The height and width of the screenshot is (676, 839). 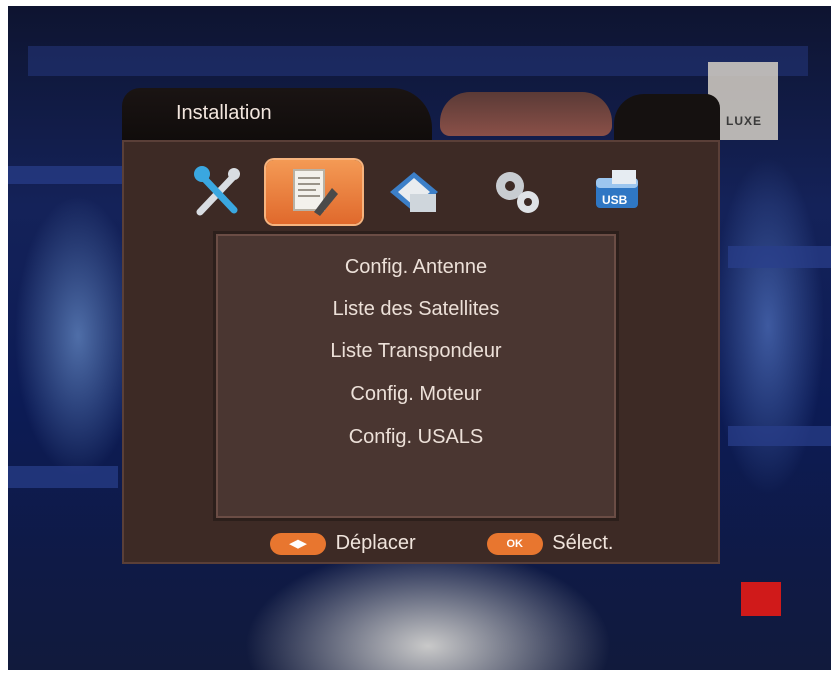 I want to click on select-hint-label: Sélect., so click(x=583, y=543).